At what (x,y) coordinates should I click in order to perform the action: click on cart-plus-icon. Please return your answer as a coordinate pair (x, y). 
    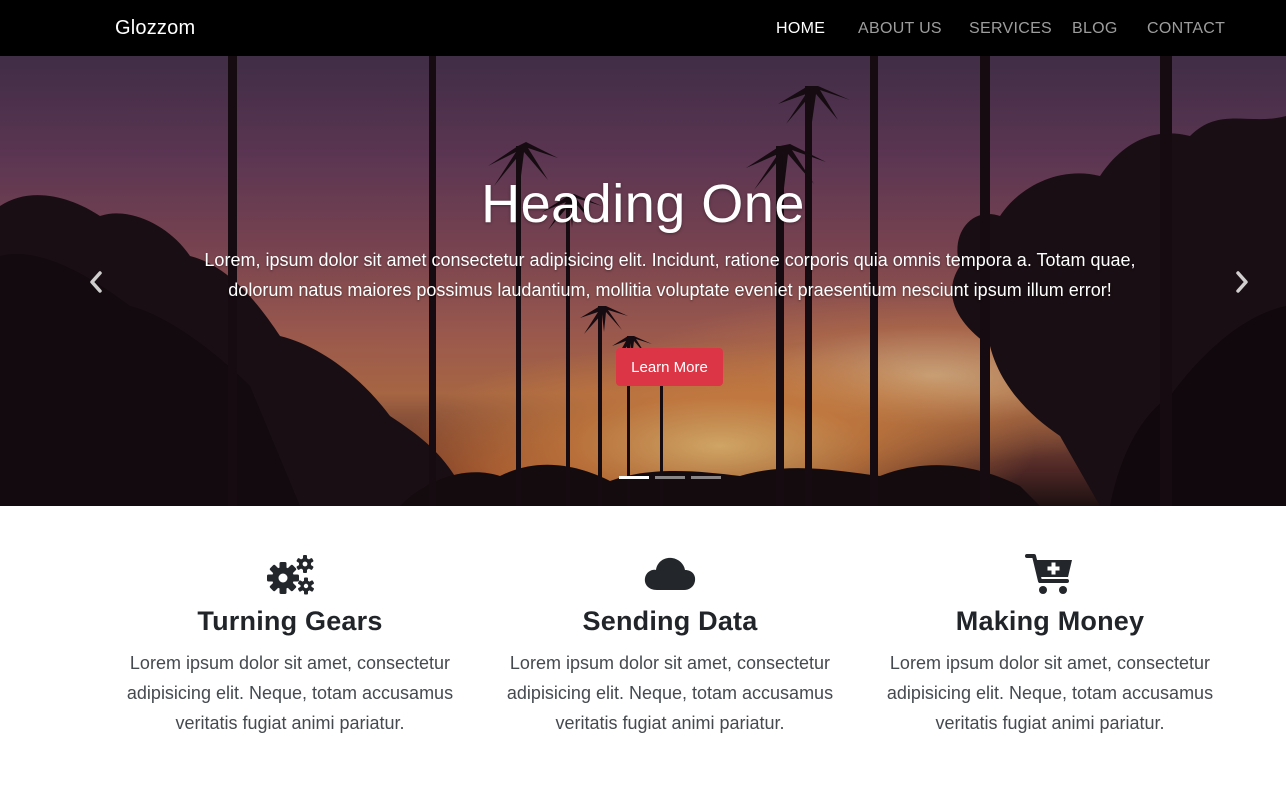
    Looking at the image, I should click on (1050, 574).